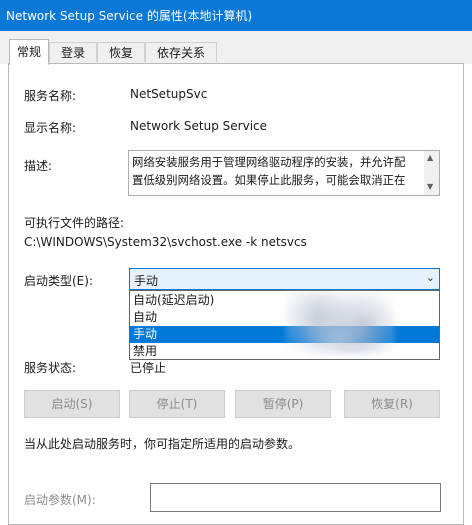  I want to click on chevron-down-icon: ⌄, so click(430, 277).